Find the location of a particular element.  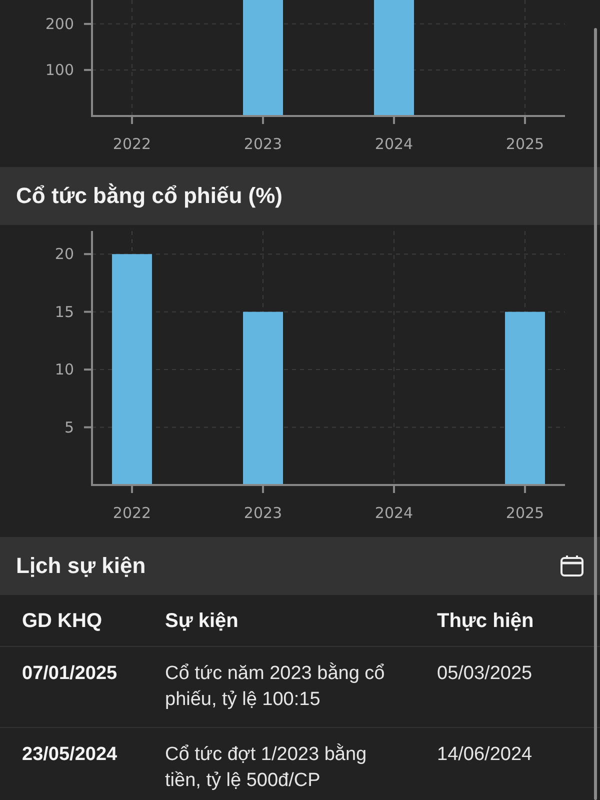

column-header: Thực hiện is located at coordinates (486, 621).